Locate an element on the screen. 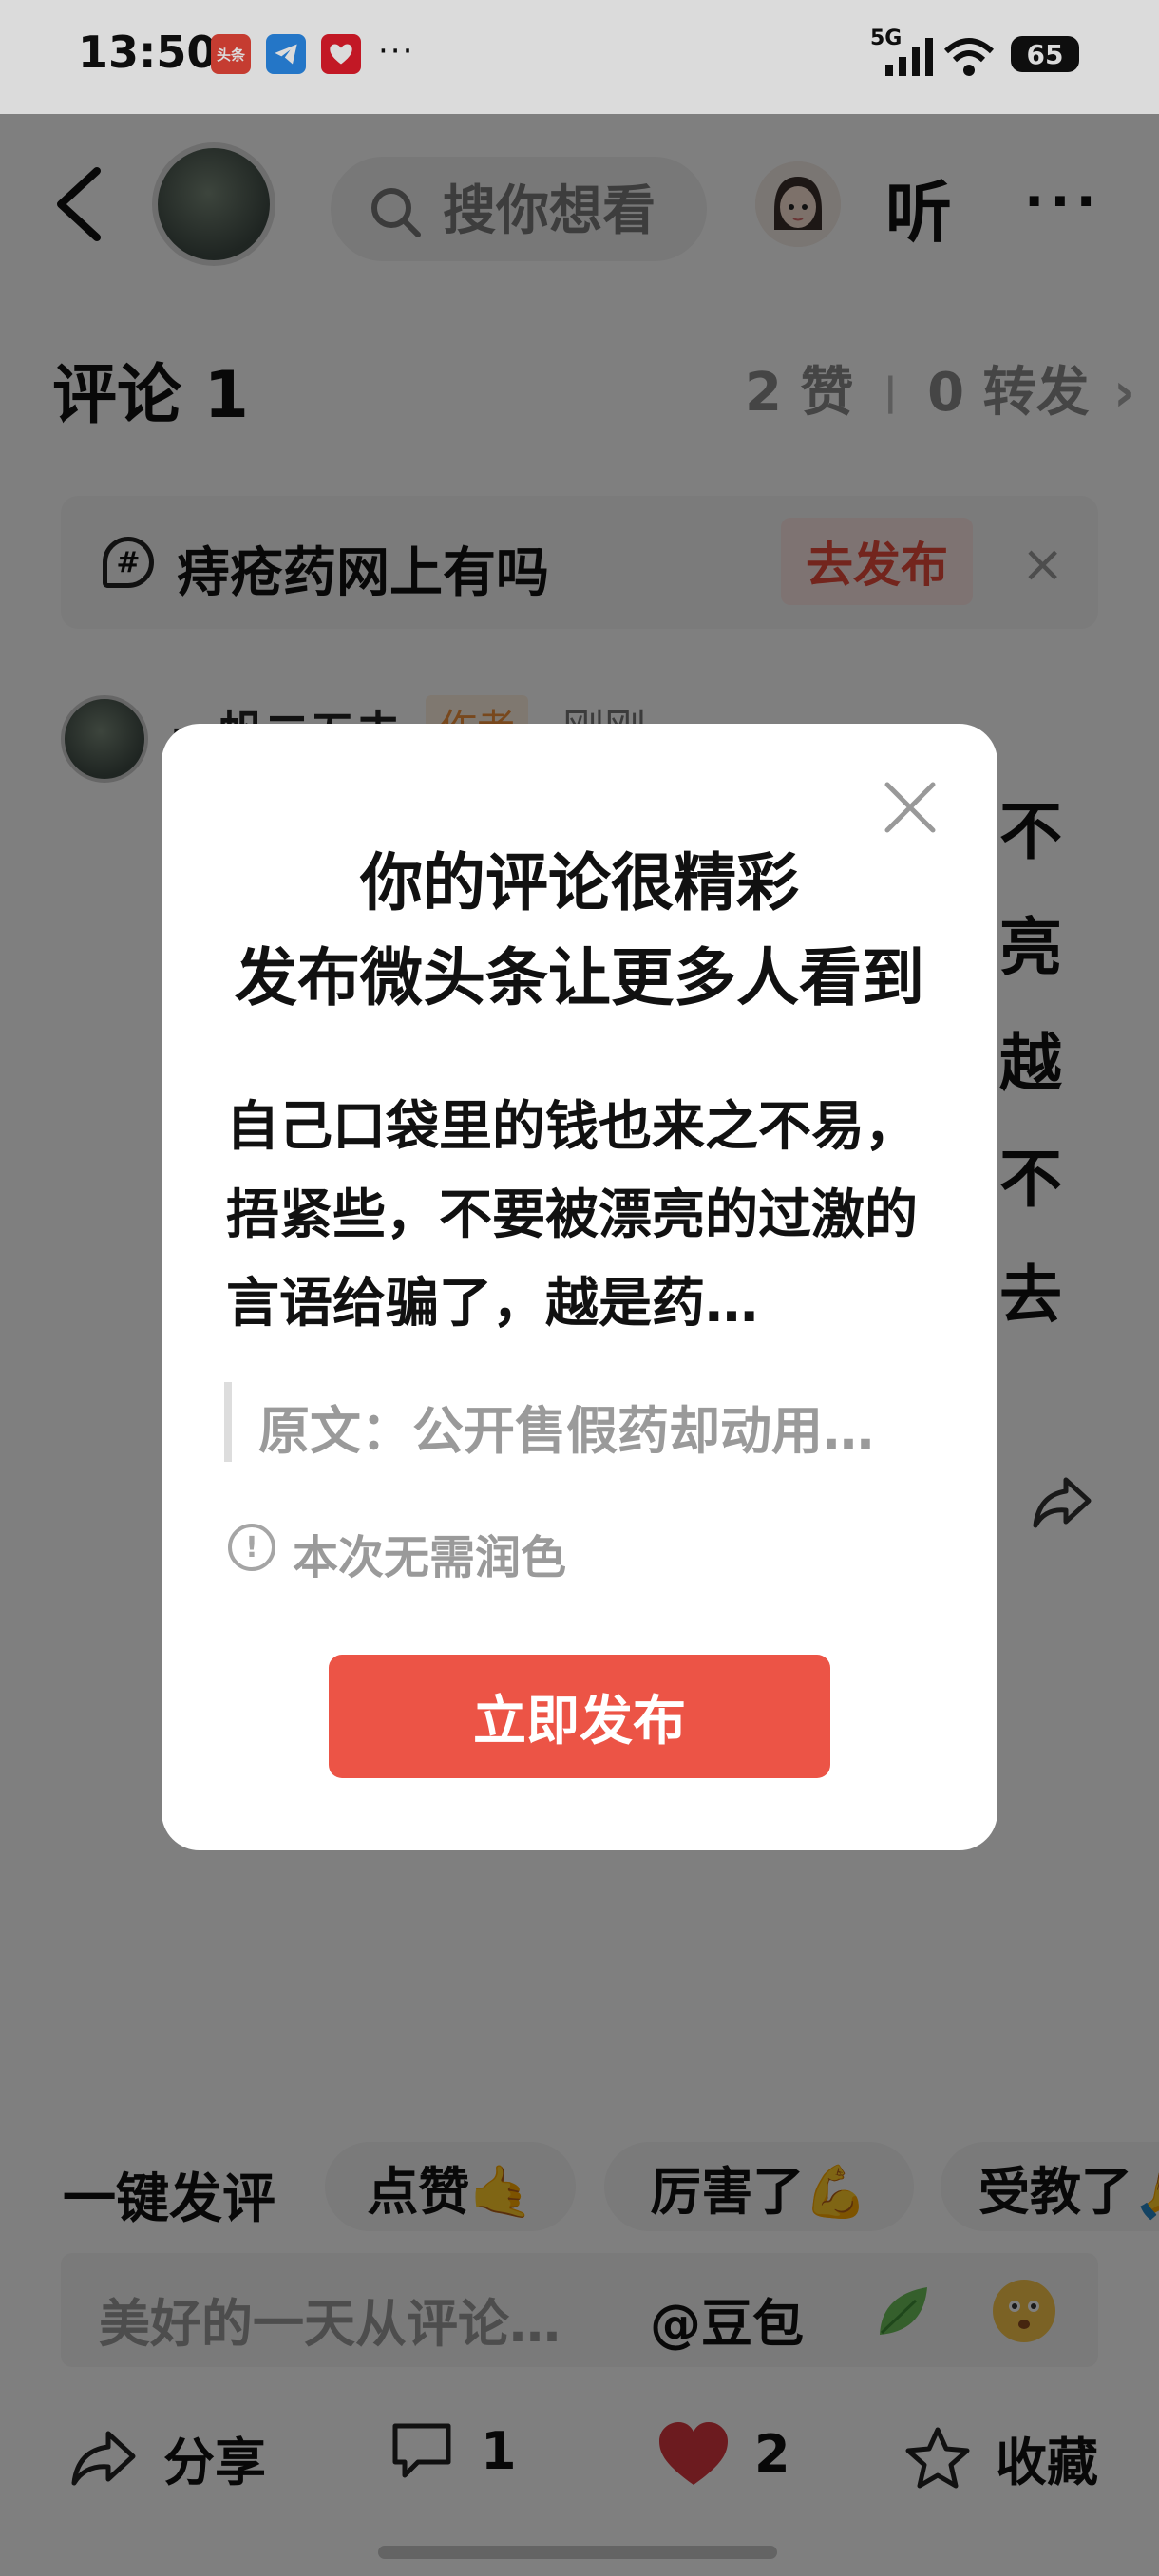  quote-bar is located at coordinates (228, 1422).